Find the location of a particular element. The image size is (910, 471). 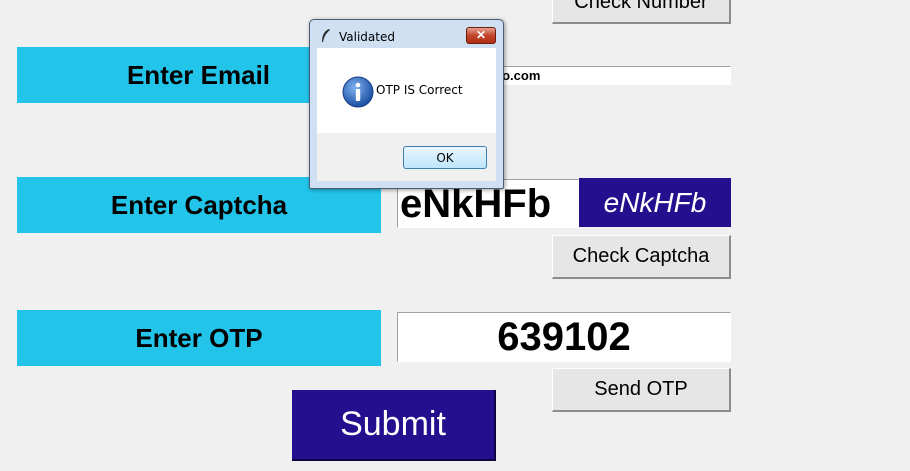

send-otp-button: Send OTP is located at coordinates (641, 390).